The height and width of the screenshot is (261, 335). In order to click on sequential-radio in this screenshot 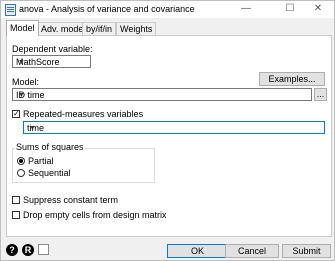, I will do `click(21, 173)`.